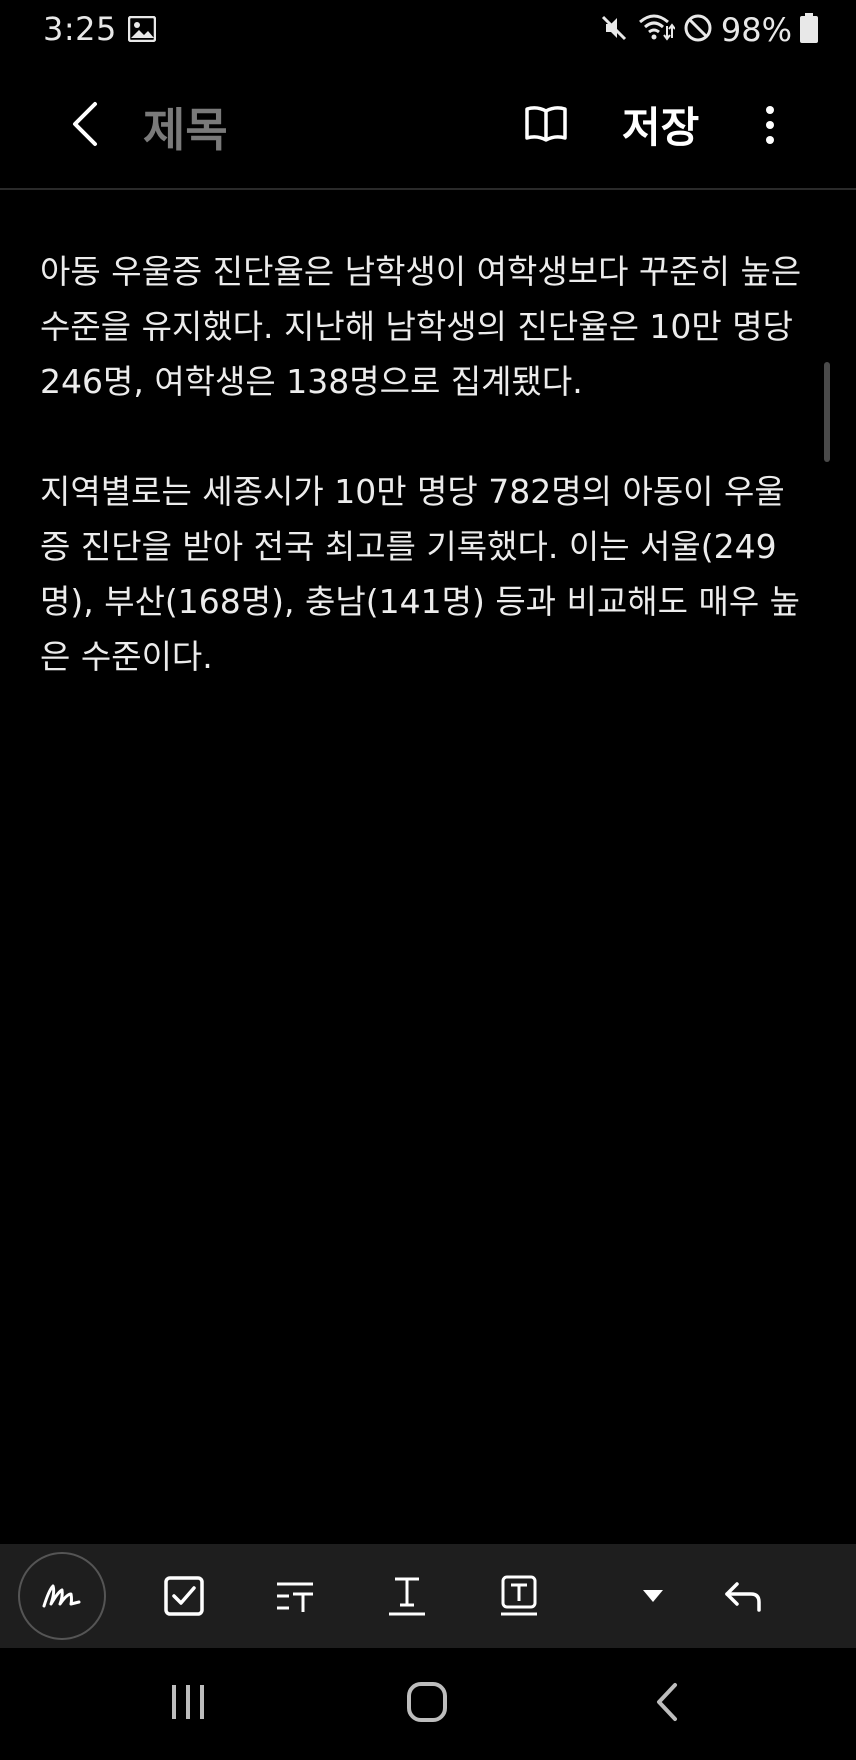  I want to click on back-nav-button, so click(667, 1702).